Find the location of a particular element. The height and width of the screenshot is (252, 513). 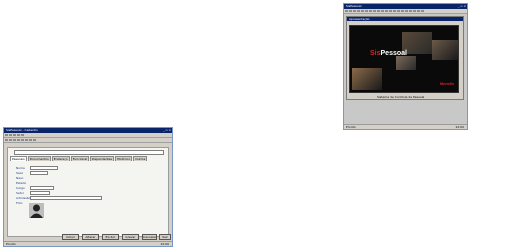

brand-logo: SisPessoal is located at coordinates (388, 53).